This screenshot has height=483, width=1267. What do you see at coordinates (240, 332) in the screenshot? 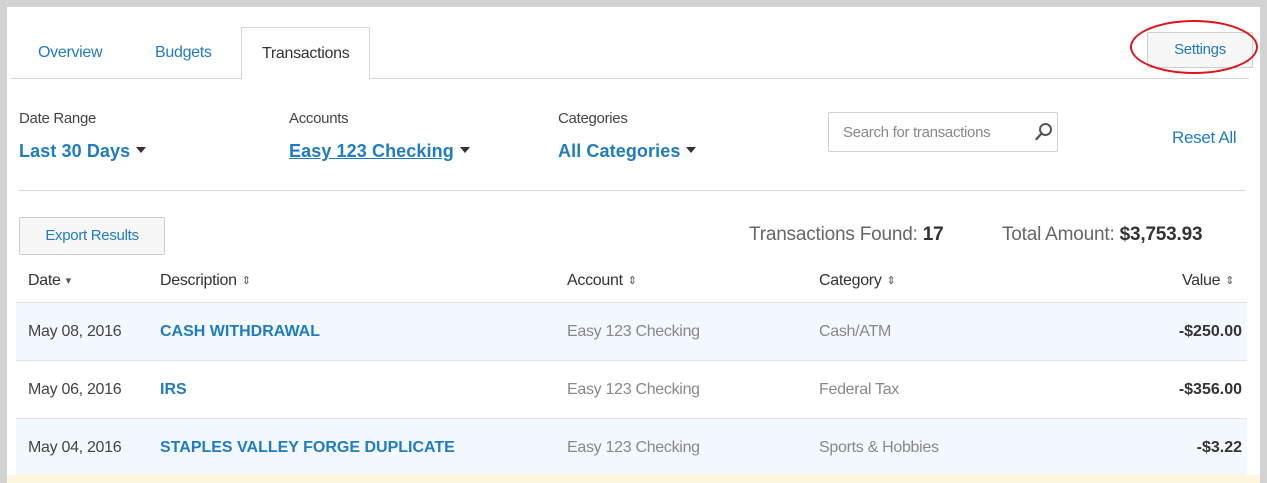
I see `row-description-link: CASH WITHDRAWAL` at bounding box center [240, 332].